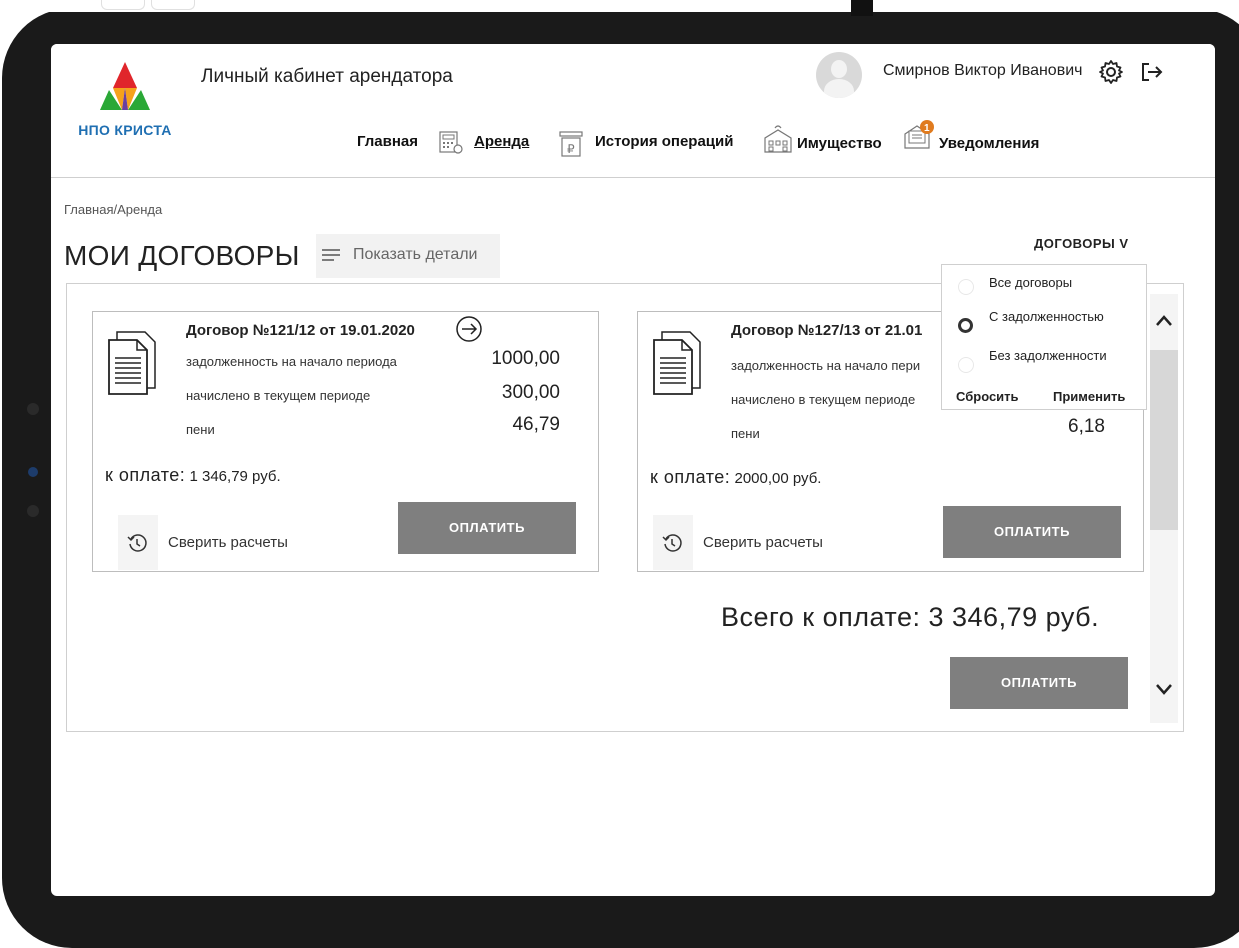  What do you see at coordinates (1086, 426) in the screenshot?
I see `penalty-value: 6,18` at bounding box center [1086, 426].